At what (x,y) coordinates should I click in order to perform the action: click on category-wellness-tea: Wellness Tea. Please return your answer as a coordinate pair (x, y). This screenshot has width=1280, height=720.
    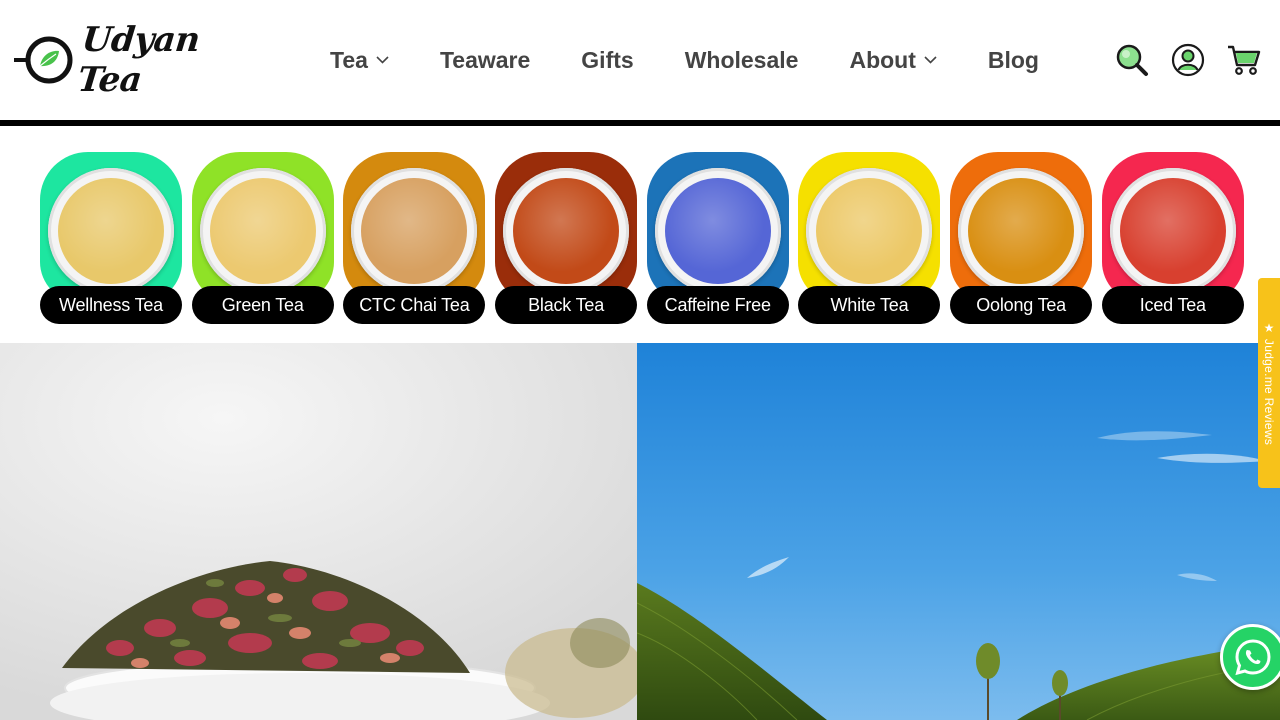
    Looking at the image, I should click on (111, 238).